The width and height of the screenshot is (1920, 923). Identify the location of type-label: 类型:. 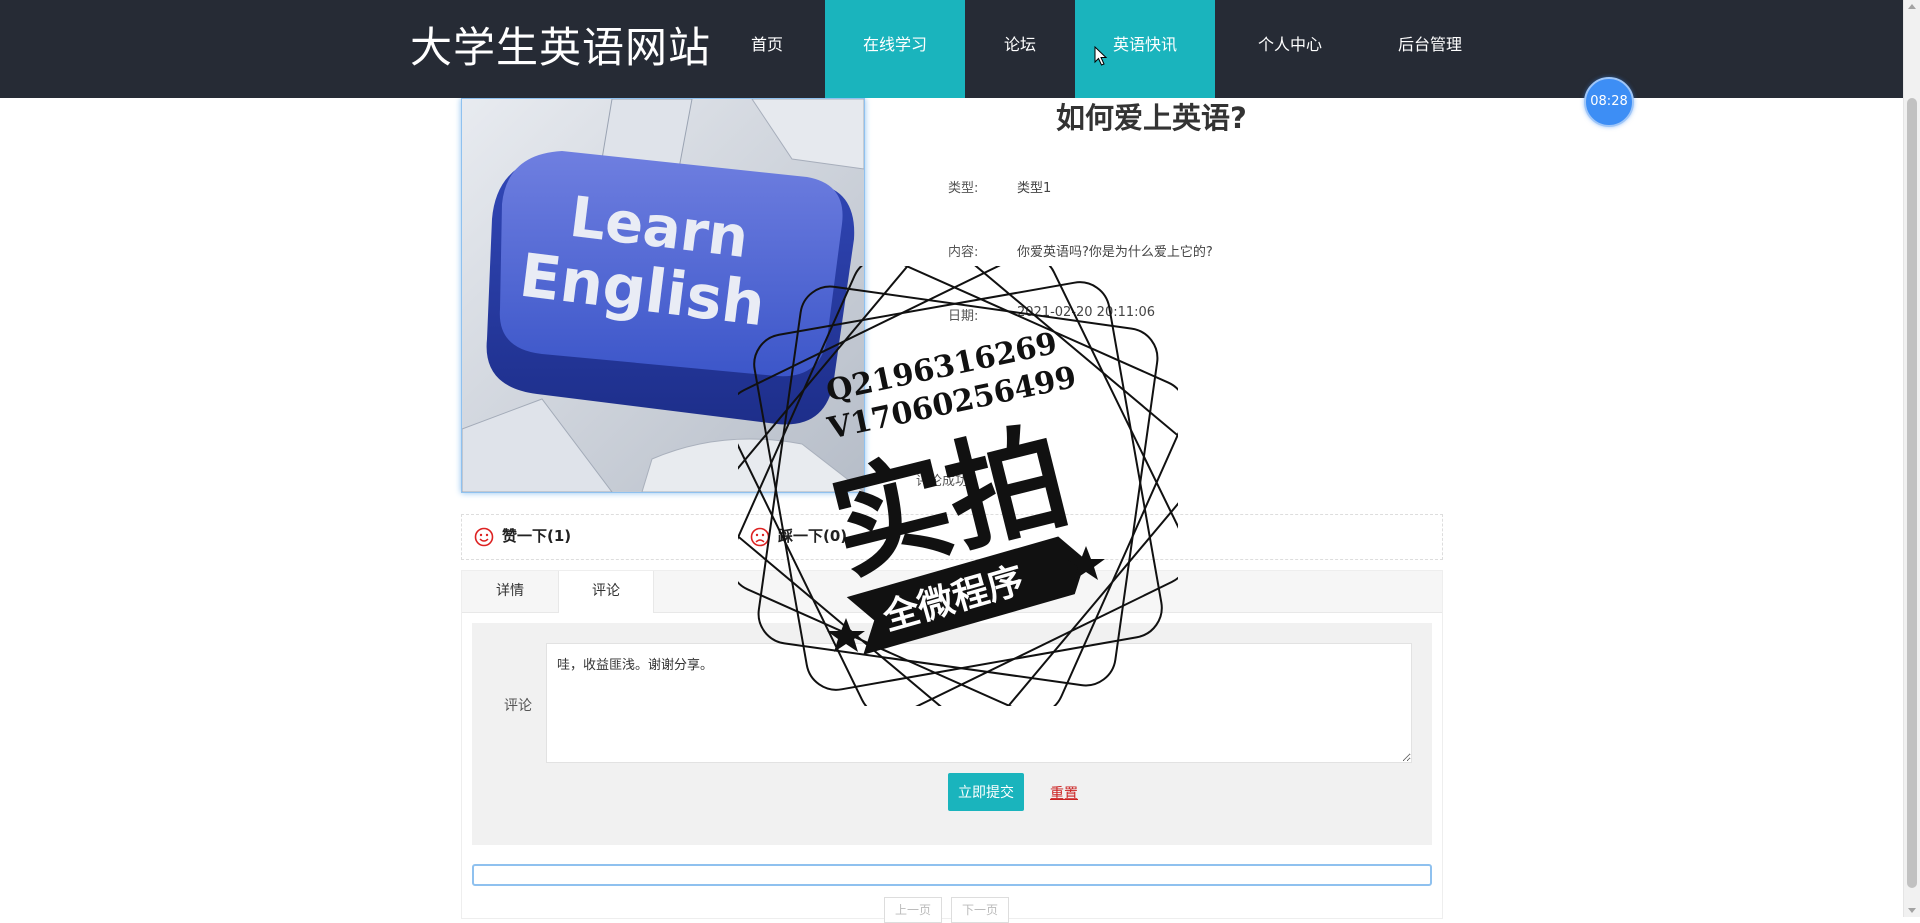
(963, 188).